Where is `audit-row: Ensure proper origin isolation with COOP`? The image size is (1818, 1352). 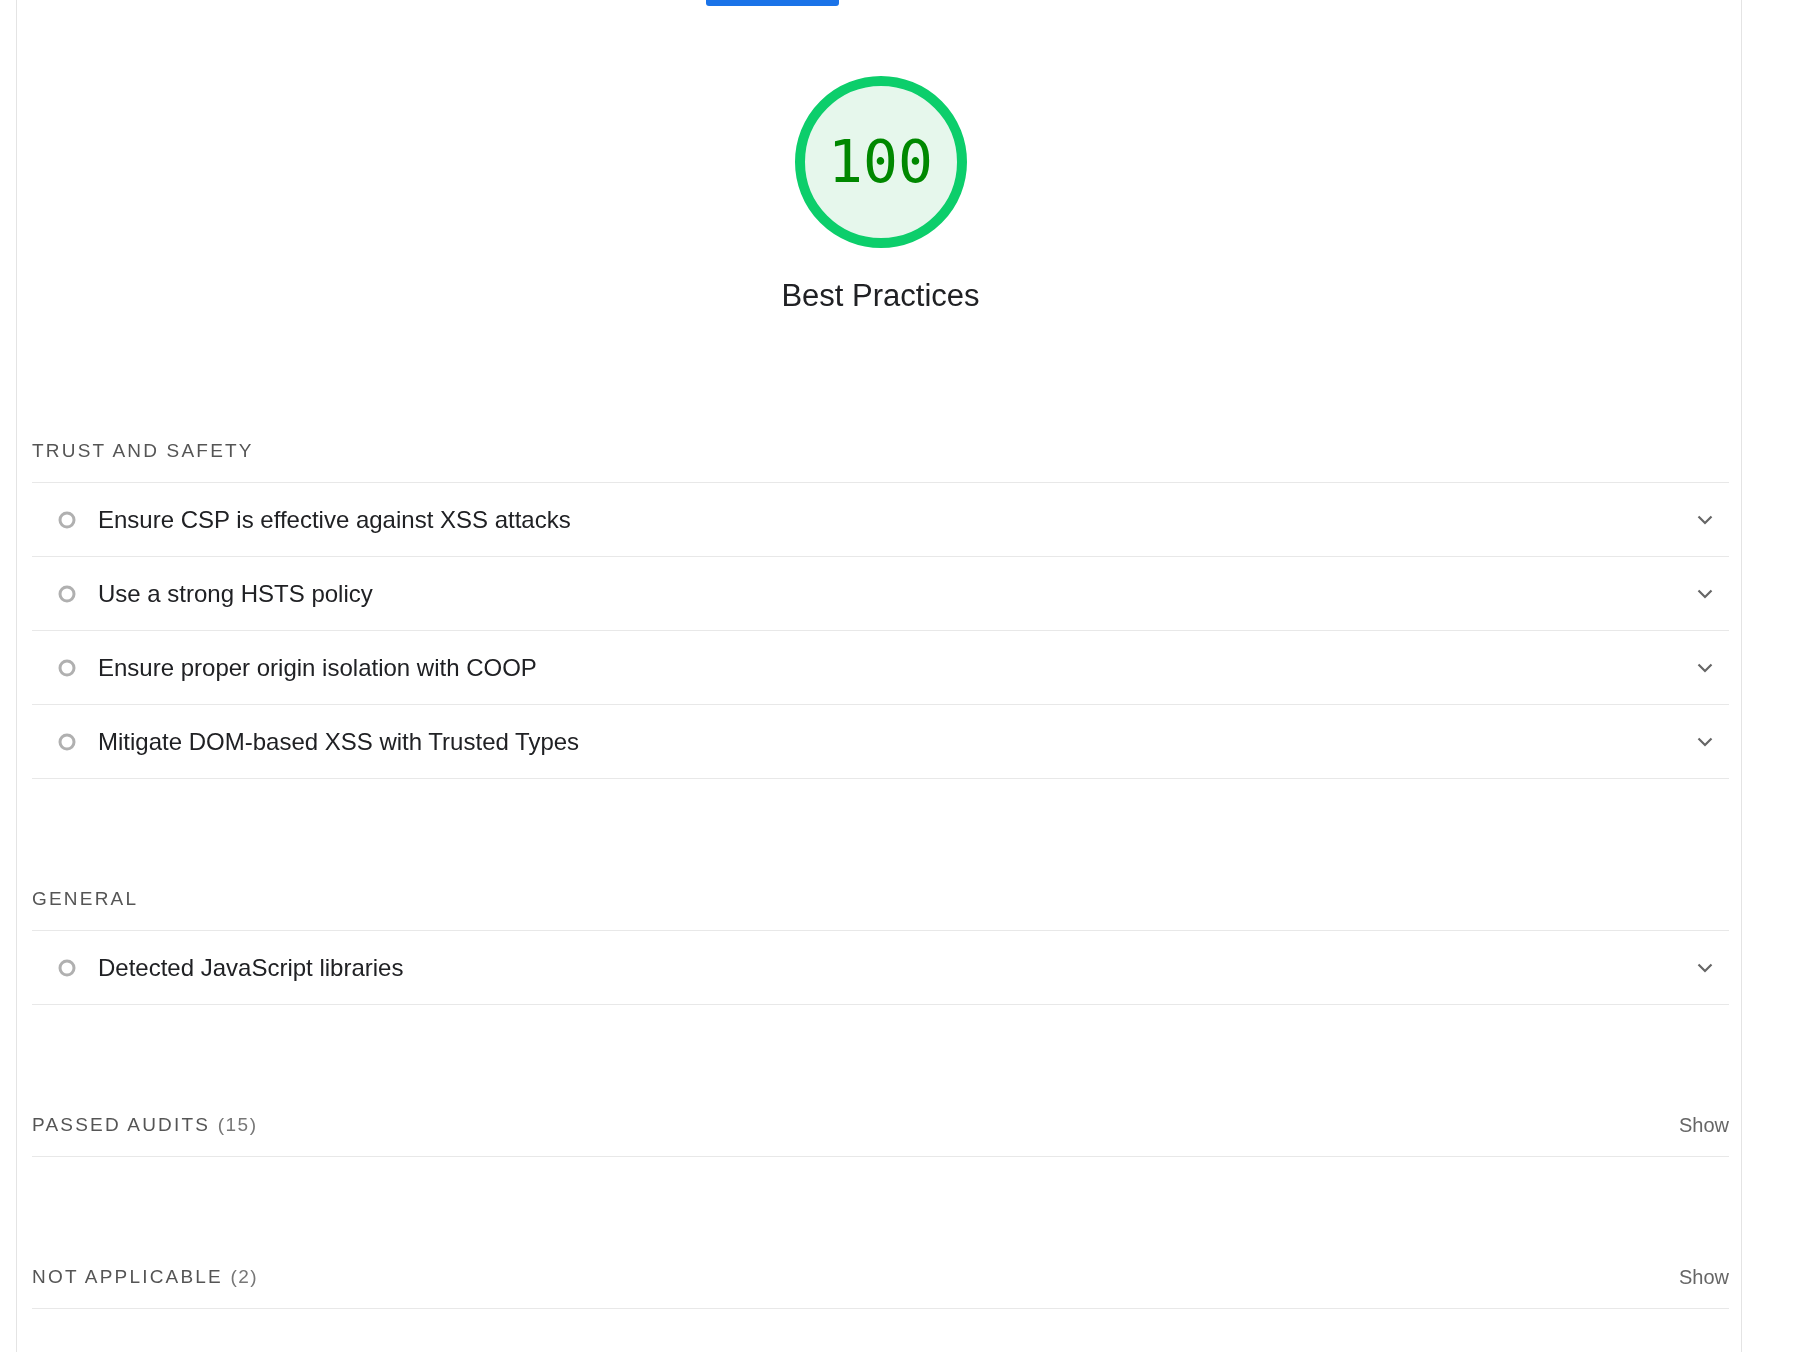 audit-row: Ensure proper origin isolation with COOP is located at coordinates (880, 668).